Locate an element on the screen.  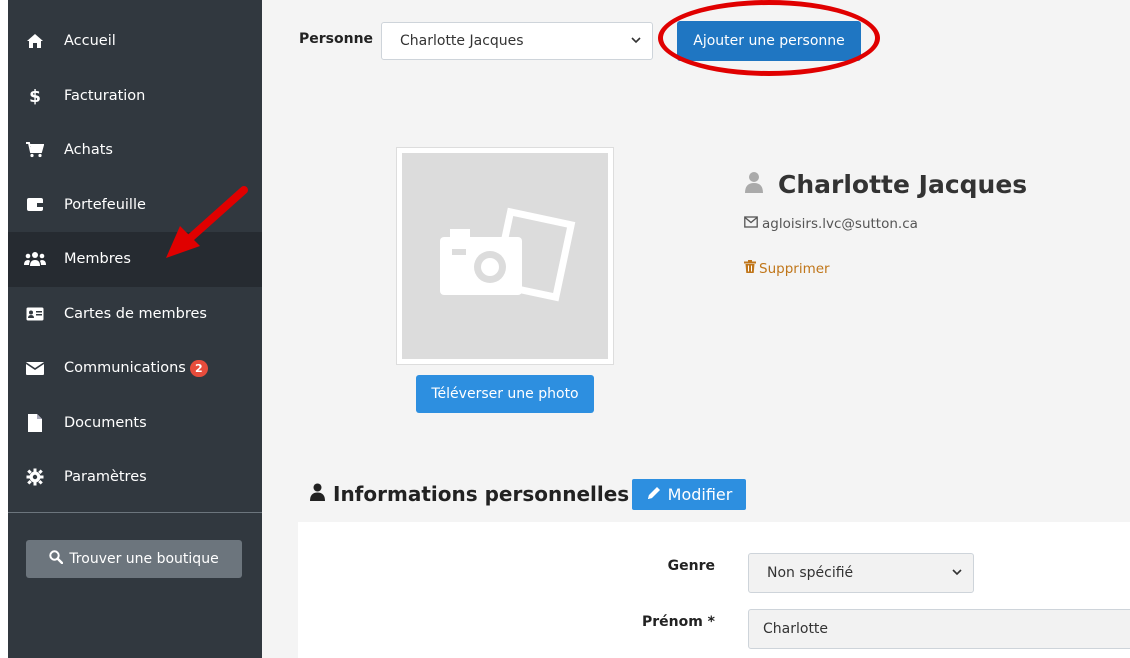
profile-name: Charlotte Jacques is located at coordinates (885, 184).